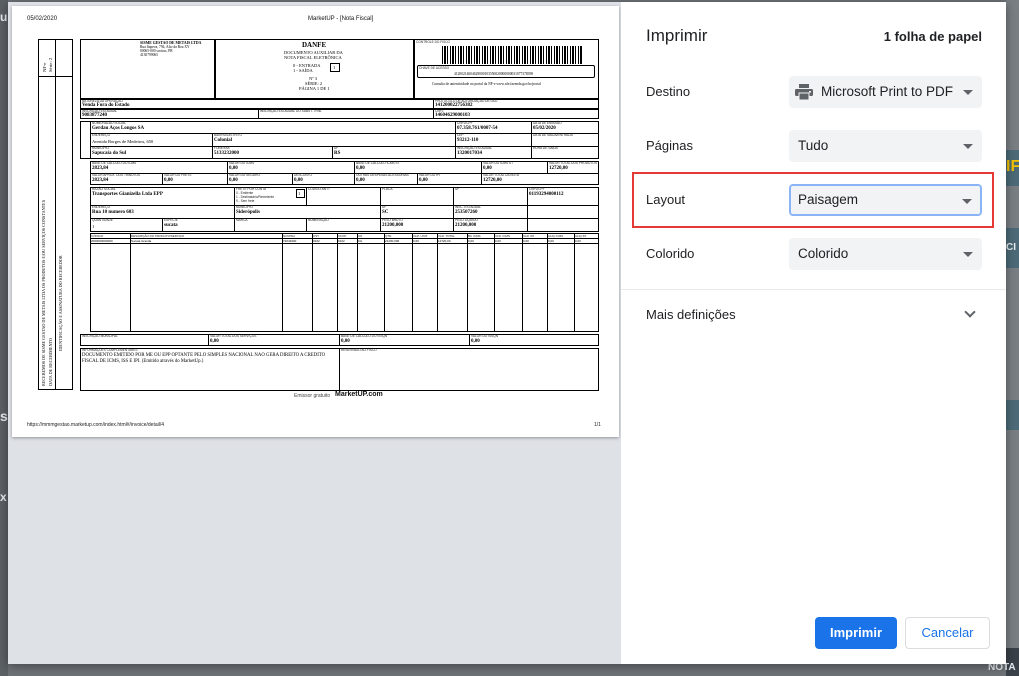 Image resolution: width=1019 pixels, height=676 pixels. Describe the element at coordinates (104, 189) in the screenshot. I see `transport-name-label: RAZÃO SOCIAL` at that location.